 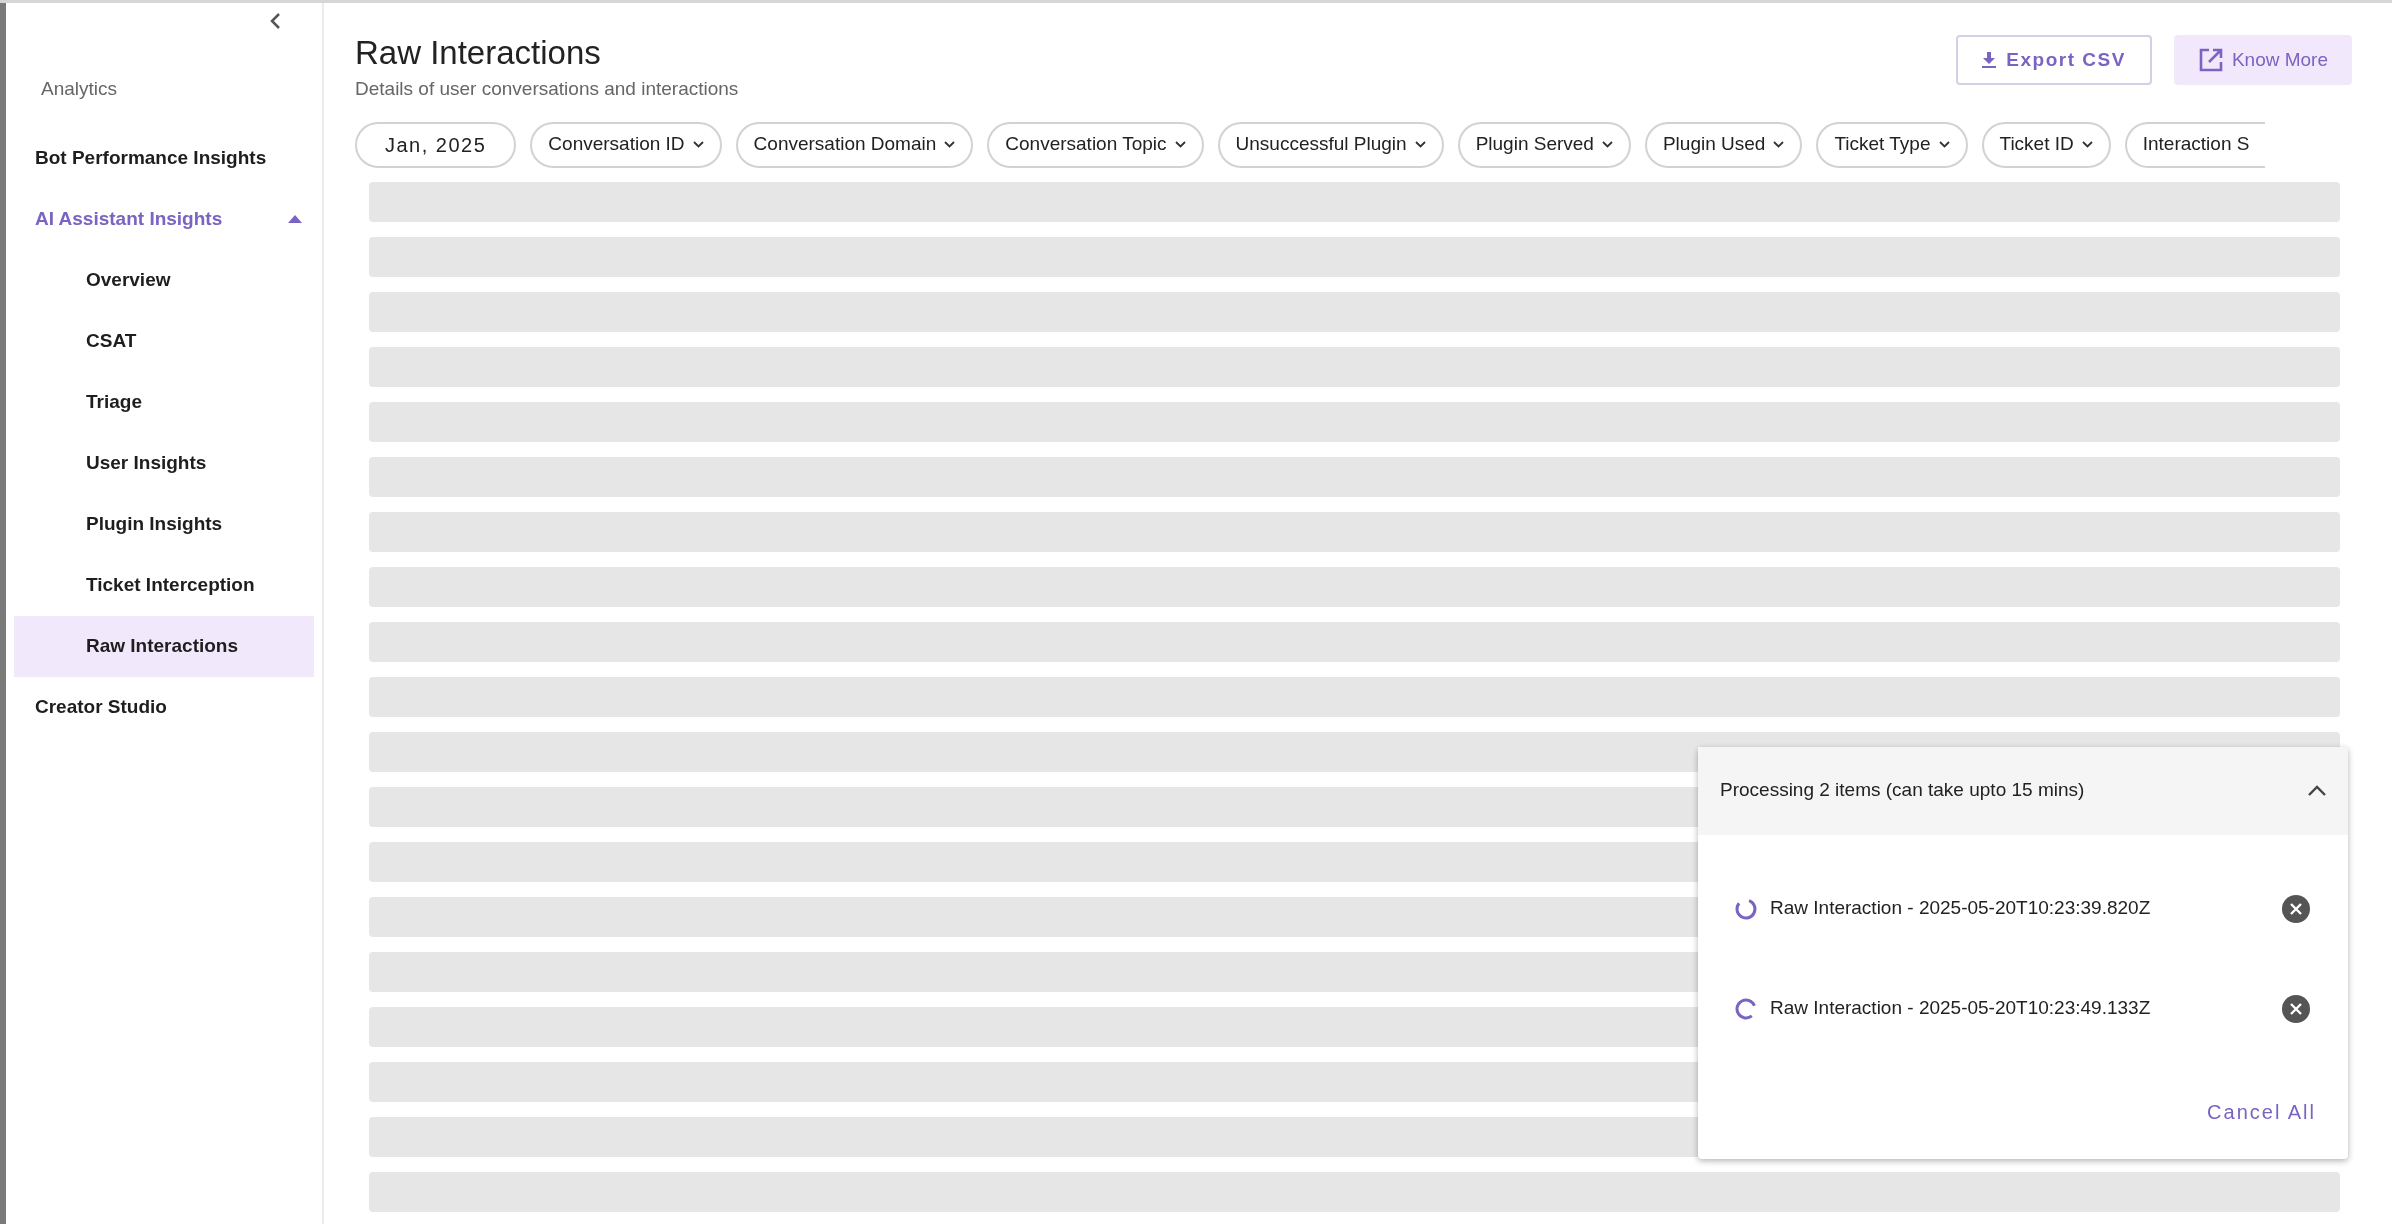 What do you see at coordinates (164, 402) in the screenshot?
I see `nav-item: Triage` at bounding box center [164, 402].